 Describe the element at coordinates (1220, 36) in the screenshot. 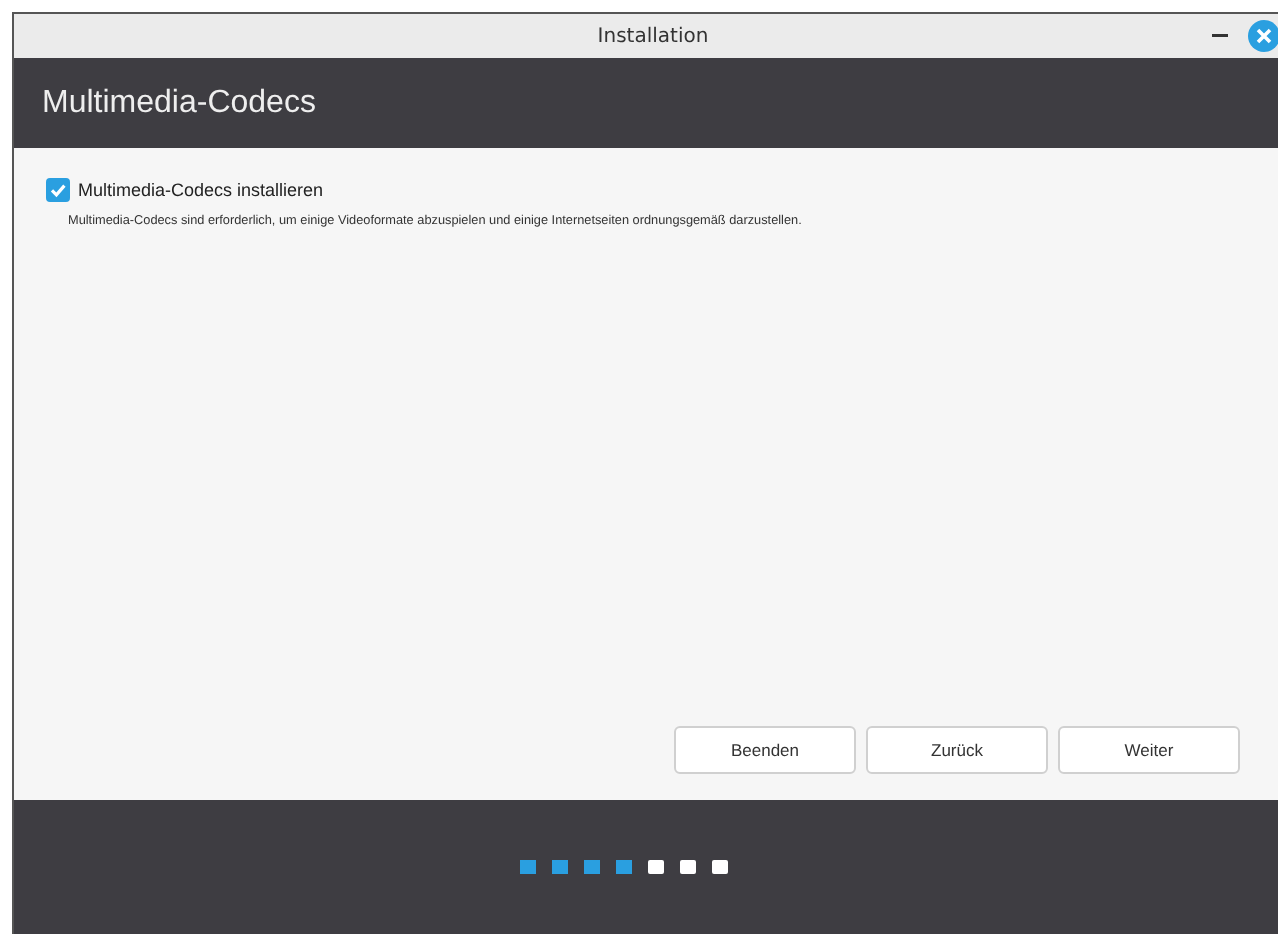

I see `minimize-icon` at that location.